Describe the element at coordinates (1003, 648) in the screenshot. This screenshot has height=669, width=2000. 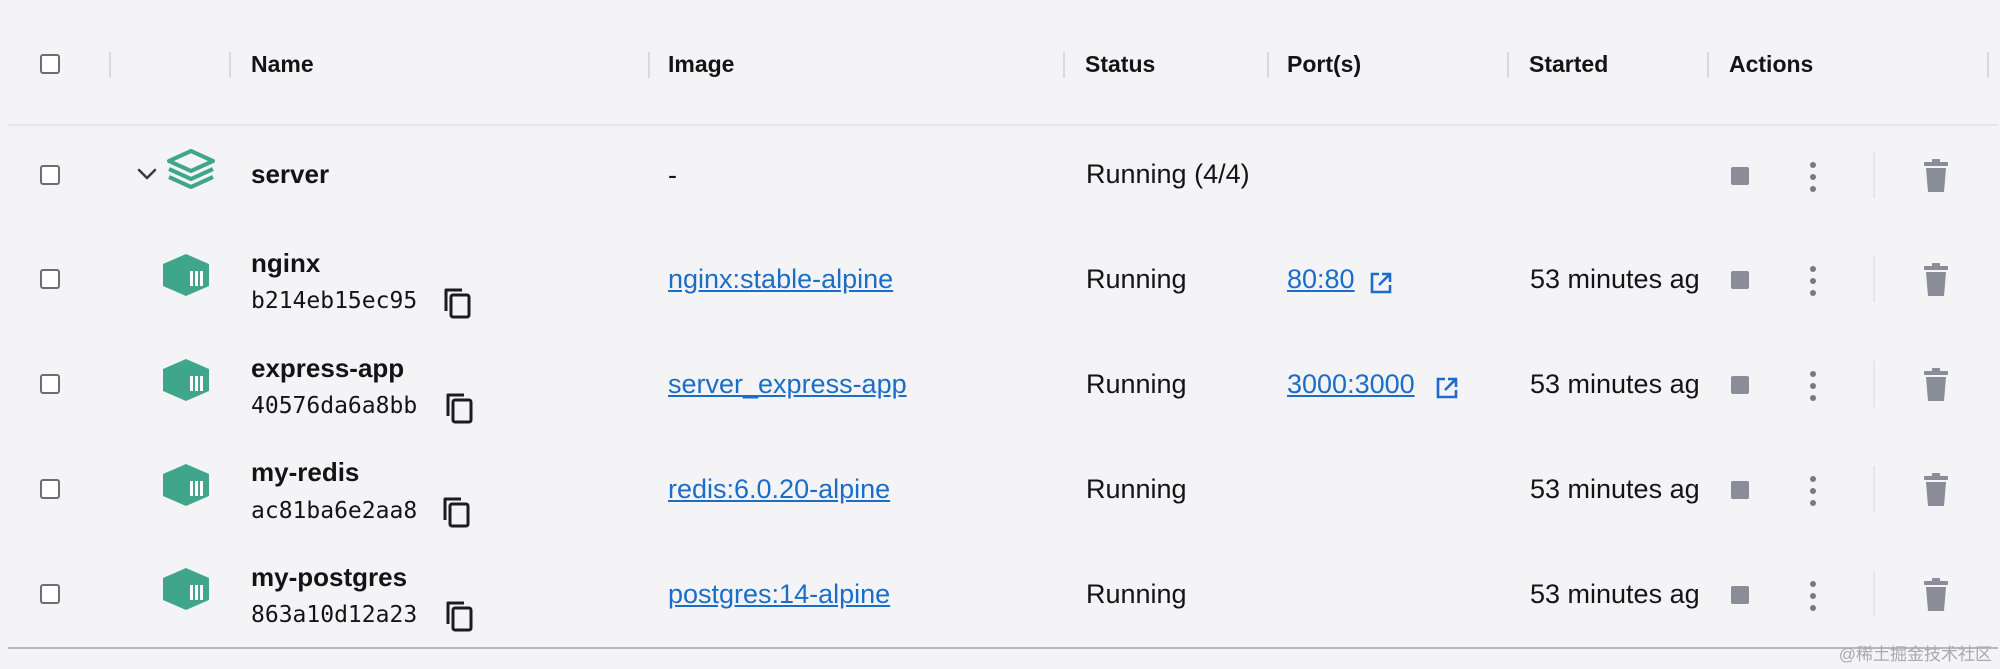
I see `table-bottom-border` at that location.